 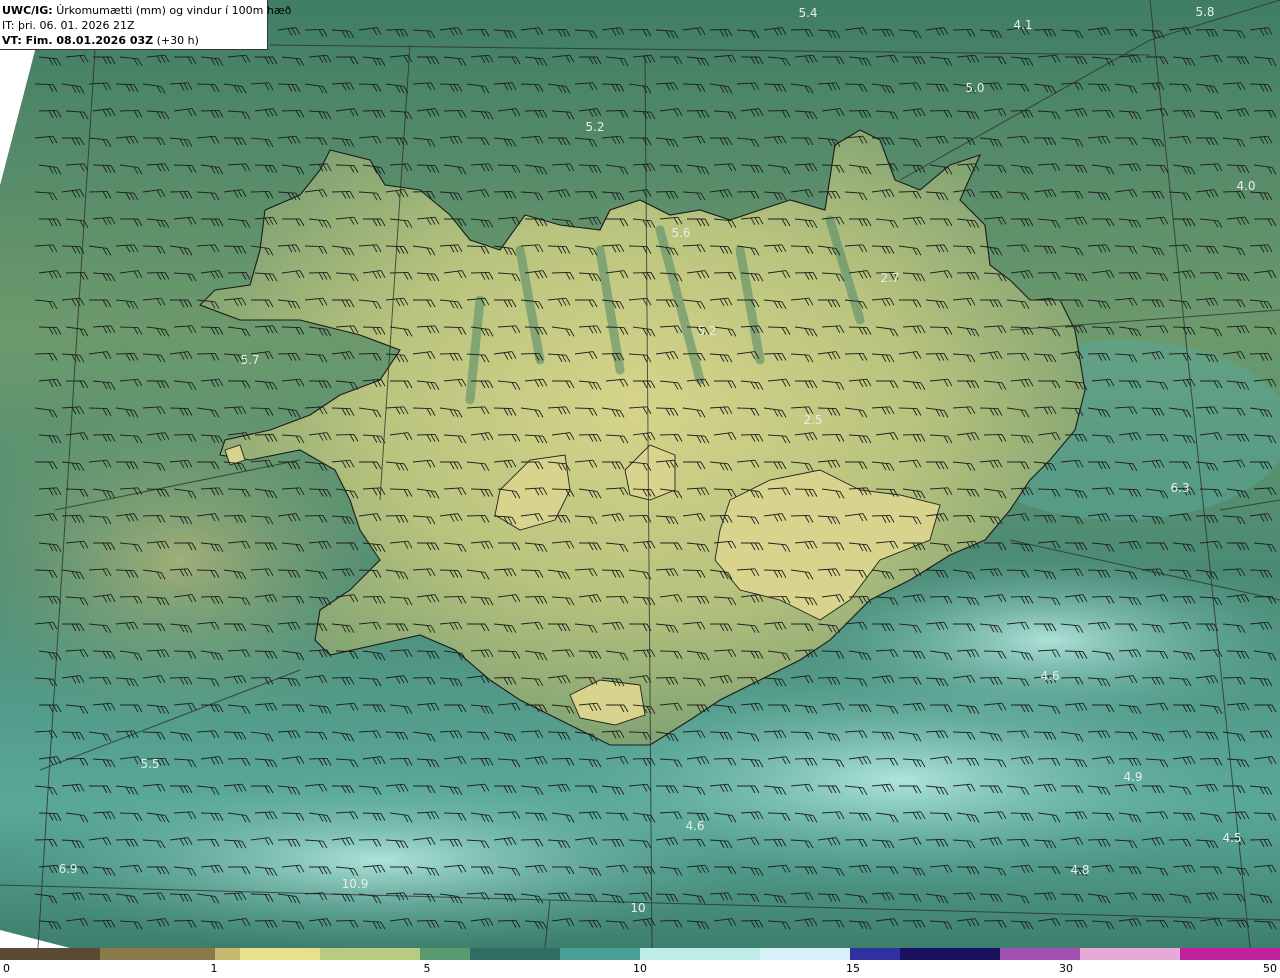 What do you see at coordinates (78, 40) in the screenshot?
I see `valid-time: VT: Fim. 08.01.2026 03Z` at bounding box center [78, 40].